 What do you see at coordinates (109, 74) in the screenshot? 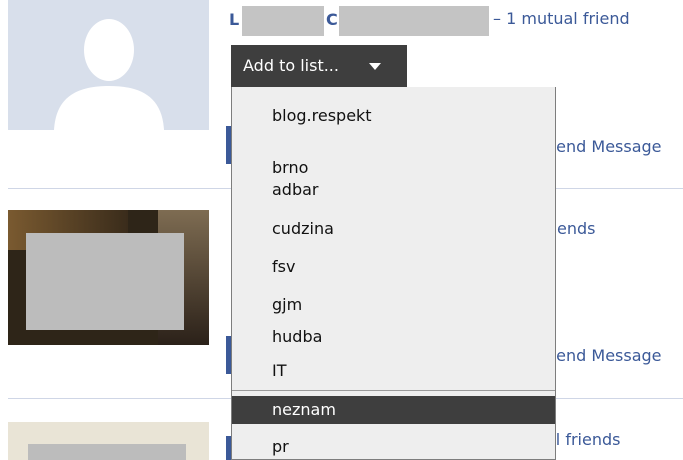
I see `default-person-icon` at bounding box center [109, 74].